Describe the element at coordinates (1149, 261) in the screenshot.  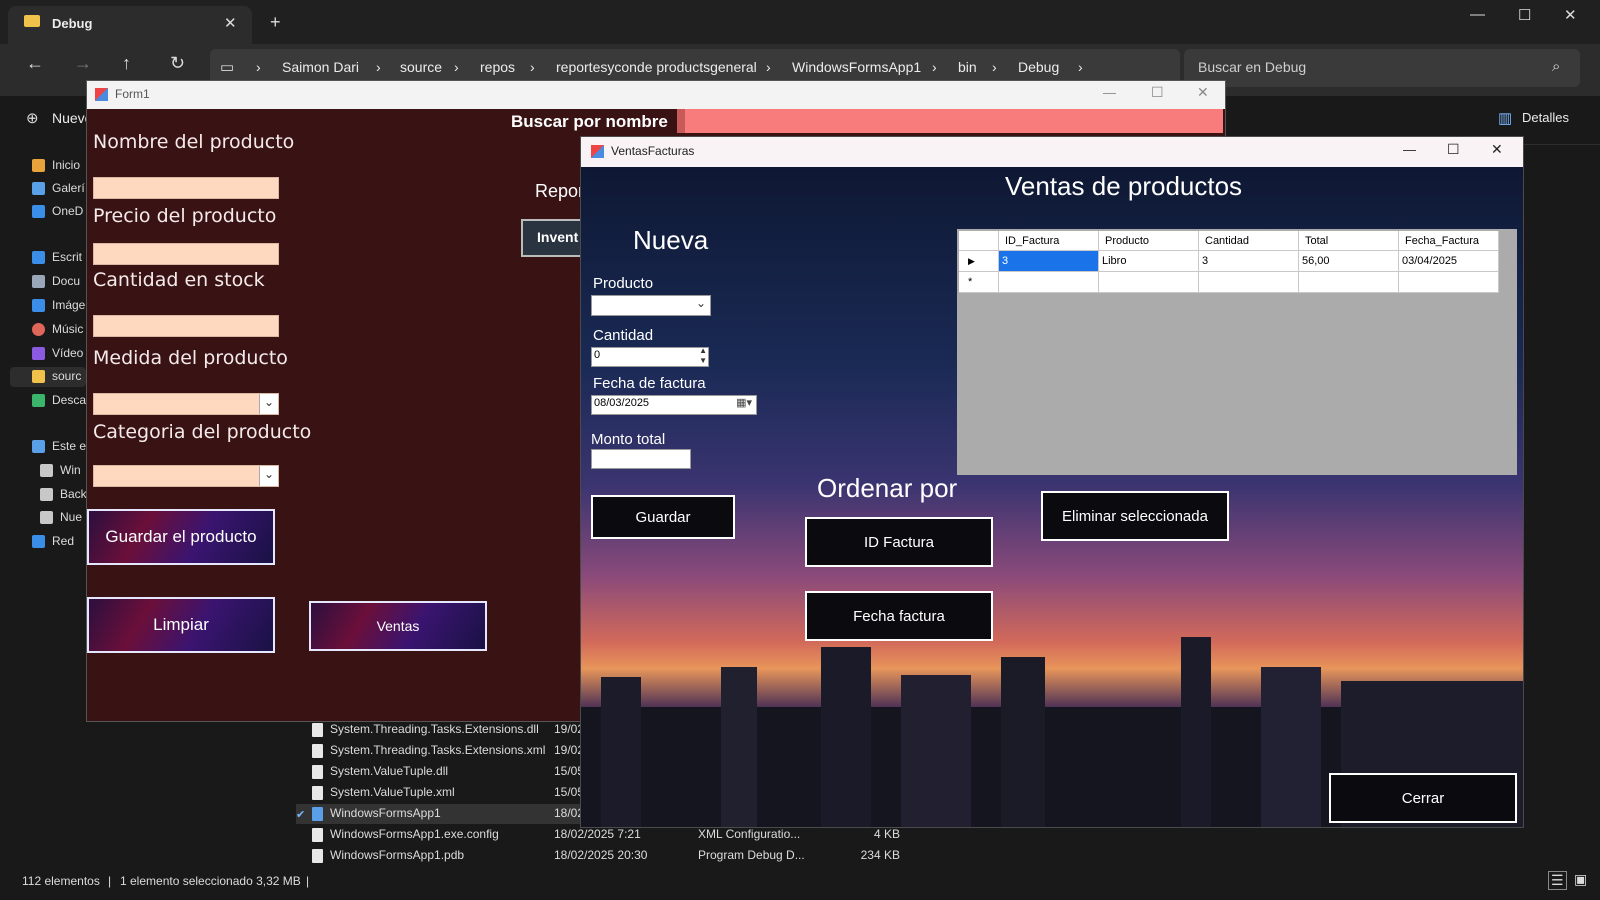
I see `grid-cell: Libro` at that location.